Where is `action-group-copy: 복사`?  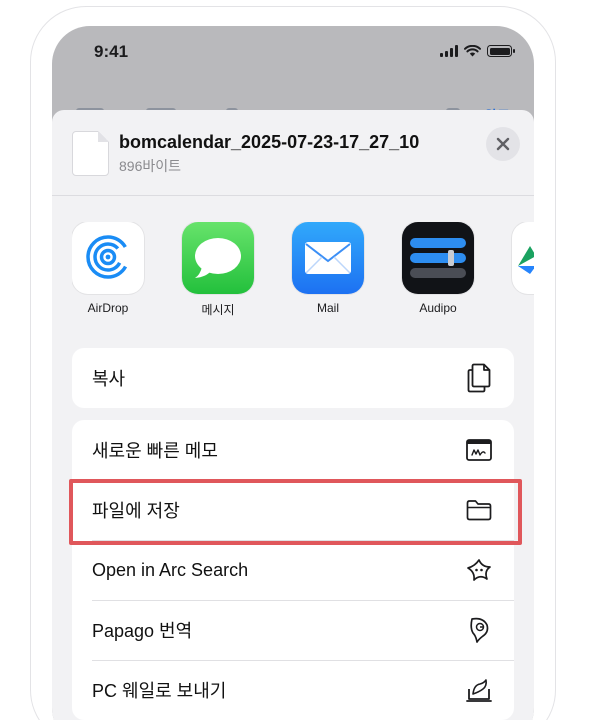
action-group-copy: 복사 is located at coordinates (293, 378).